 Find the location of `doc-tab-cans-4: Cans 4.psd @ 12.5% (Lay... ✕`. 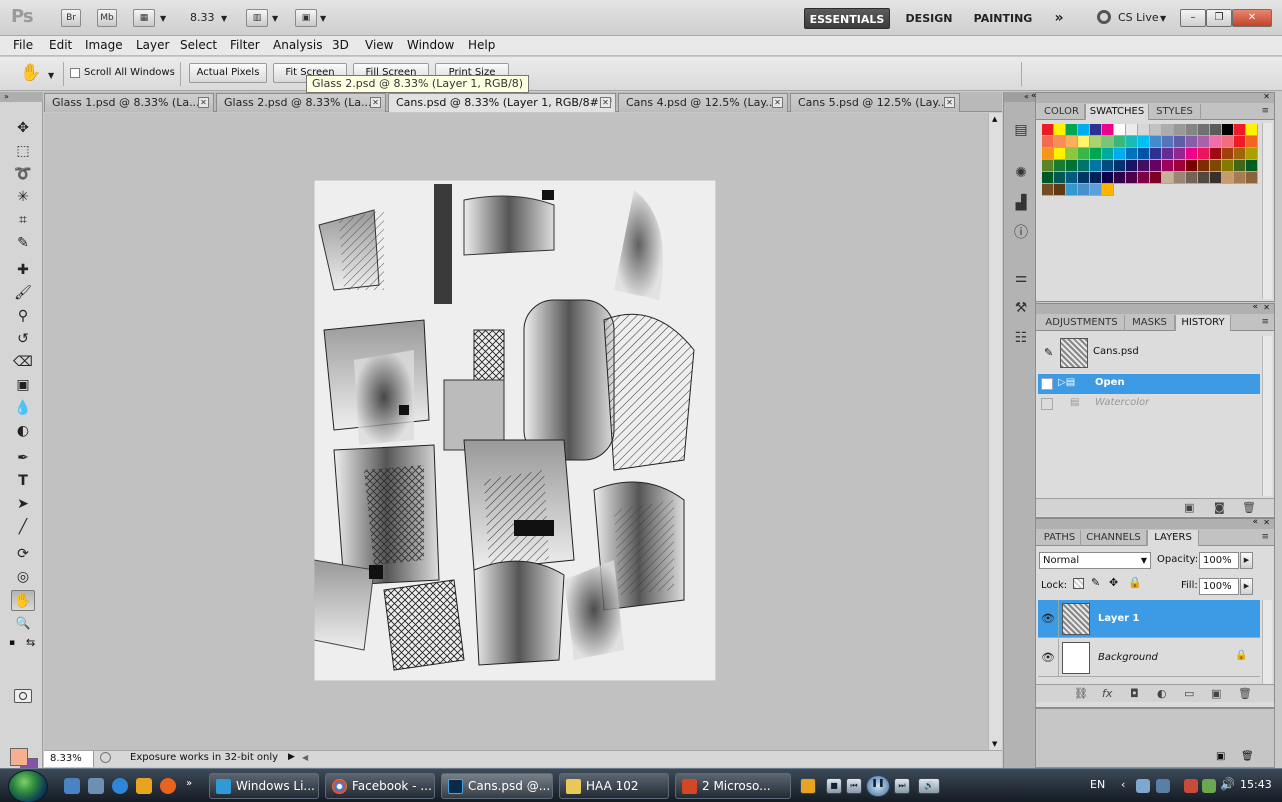

doc-tab-cans-4: Cans 4.psd @ 12.5% (Lay... ✕ is located at coordinates (703, 102).